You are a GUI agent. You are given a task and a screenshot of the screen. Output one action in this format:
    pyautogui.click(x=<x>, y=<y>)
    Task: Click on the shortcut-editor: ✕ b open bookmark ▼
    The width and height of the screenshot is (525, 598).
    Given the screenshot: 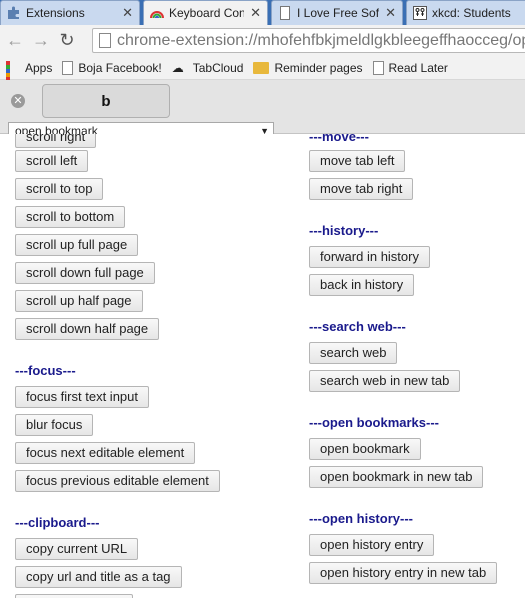 What is the action you would take?
    pyautogui.click(x=262, y=110)
    